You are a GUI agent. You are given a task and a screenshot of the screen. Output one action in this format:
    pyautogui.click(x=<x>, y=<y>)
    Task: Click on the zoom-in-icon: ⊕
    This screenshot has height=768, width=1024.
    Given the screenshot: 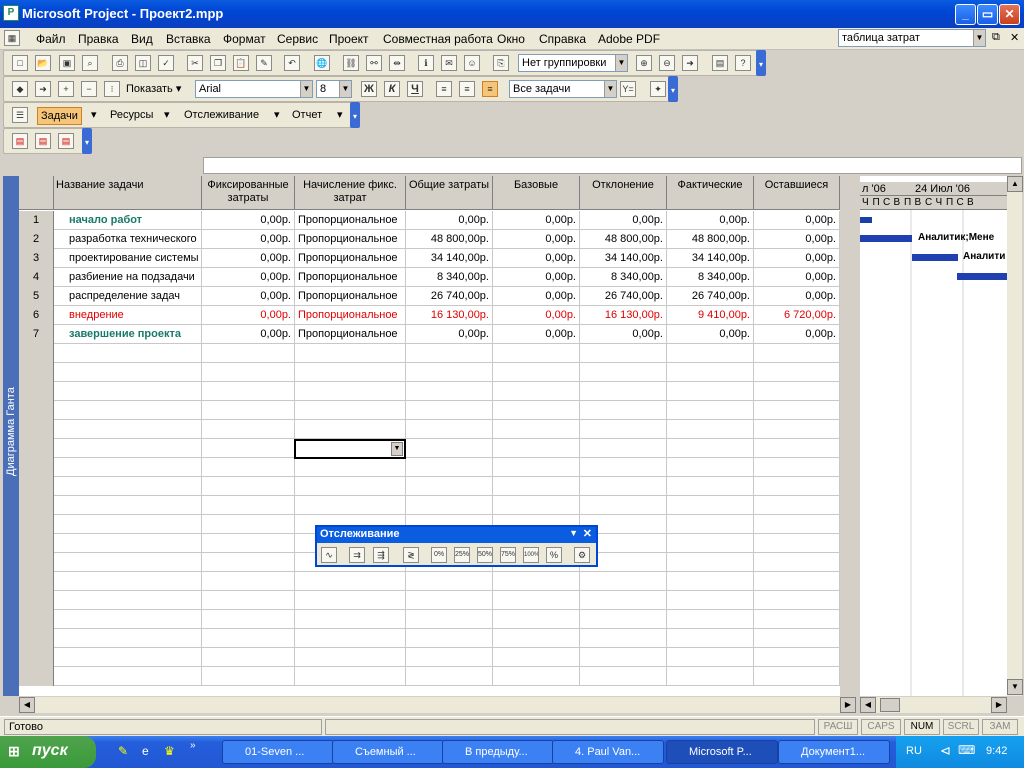 What is the action you would take?
    pyautogui.click(x=644, y=63)
    